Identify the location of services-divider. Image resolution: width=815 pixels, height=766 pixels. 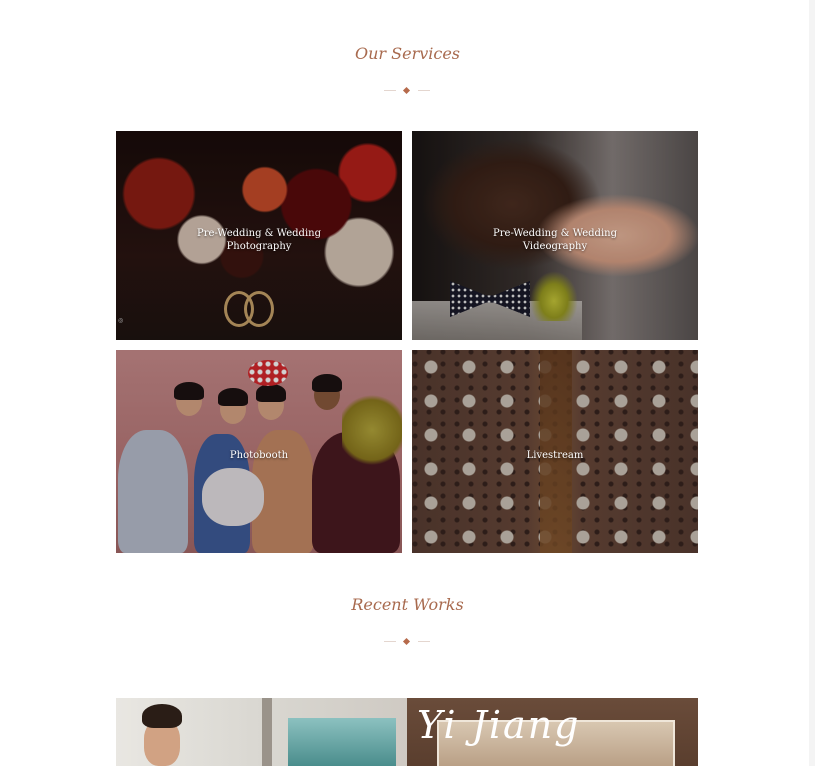
(407, 91).